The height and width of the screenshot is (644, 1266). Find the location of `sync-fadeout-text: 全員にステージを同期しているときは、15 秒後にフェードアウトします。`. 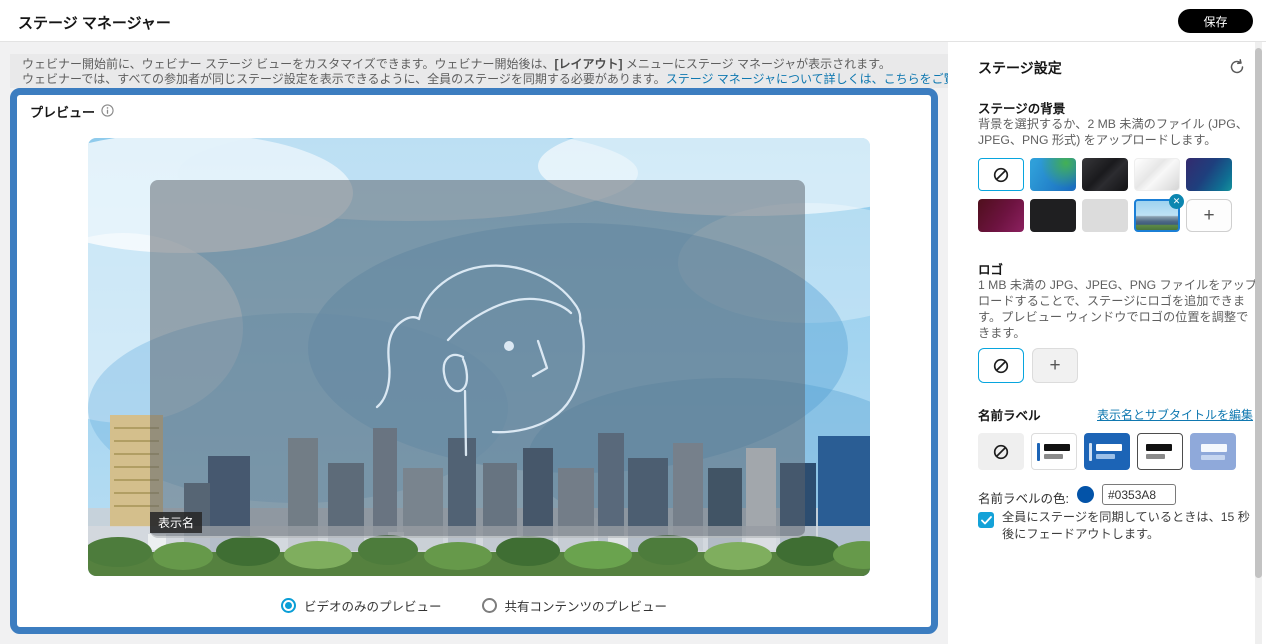

sync-fadeout-text: 全員にステージを同期しているときは、15 秒後にフェードアウトします。 is located at coordinates (1126, 525).